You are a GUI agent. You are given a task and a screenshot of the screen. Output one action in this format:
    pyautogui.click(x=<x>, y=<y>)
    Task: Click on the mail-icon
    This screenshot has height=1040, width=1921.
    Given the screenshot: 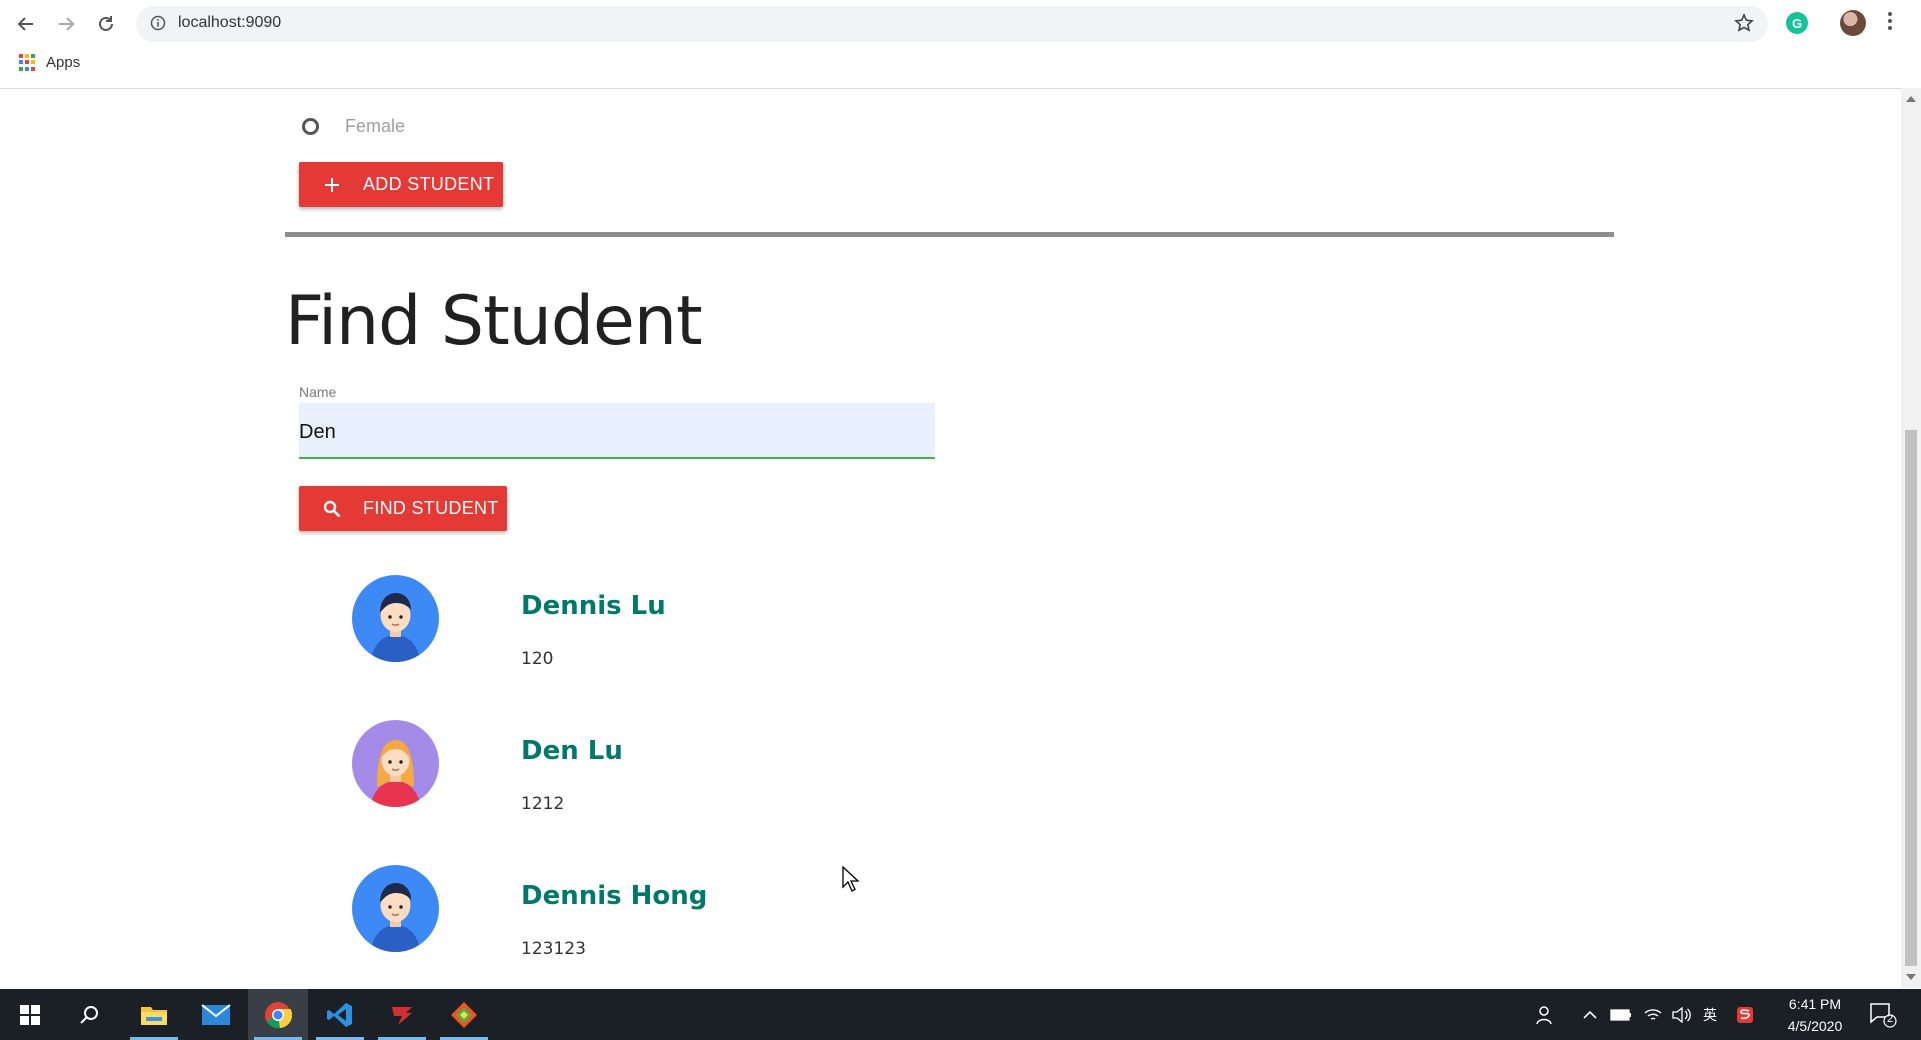 What is the action you would take?
    pyautogui.click(x=216, y=1014)
    